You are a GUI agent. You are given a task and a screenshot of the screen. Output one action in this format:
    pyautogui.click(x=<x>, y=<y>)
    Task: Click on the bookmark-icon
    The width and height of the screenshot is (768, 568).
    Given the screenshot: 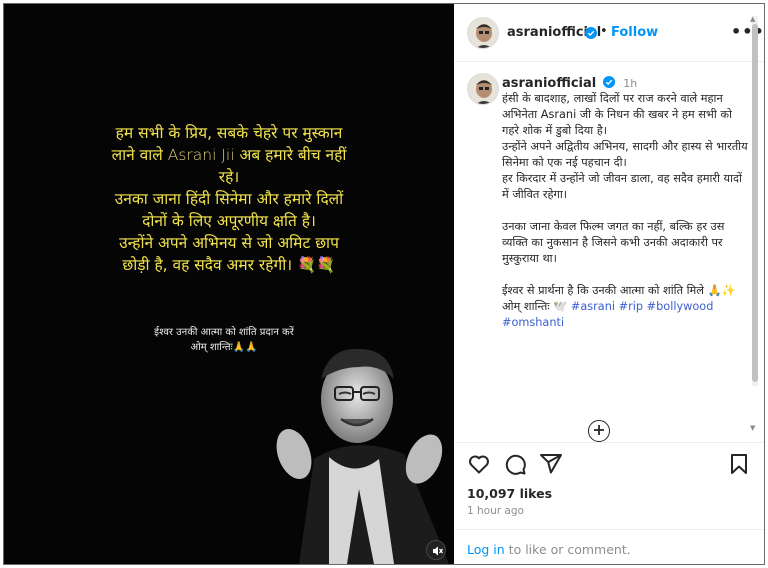 What is the action you would take?
    pyautogui.click(x=739, y=464)
    